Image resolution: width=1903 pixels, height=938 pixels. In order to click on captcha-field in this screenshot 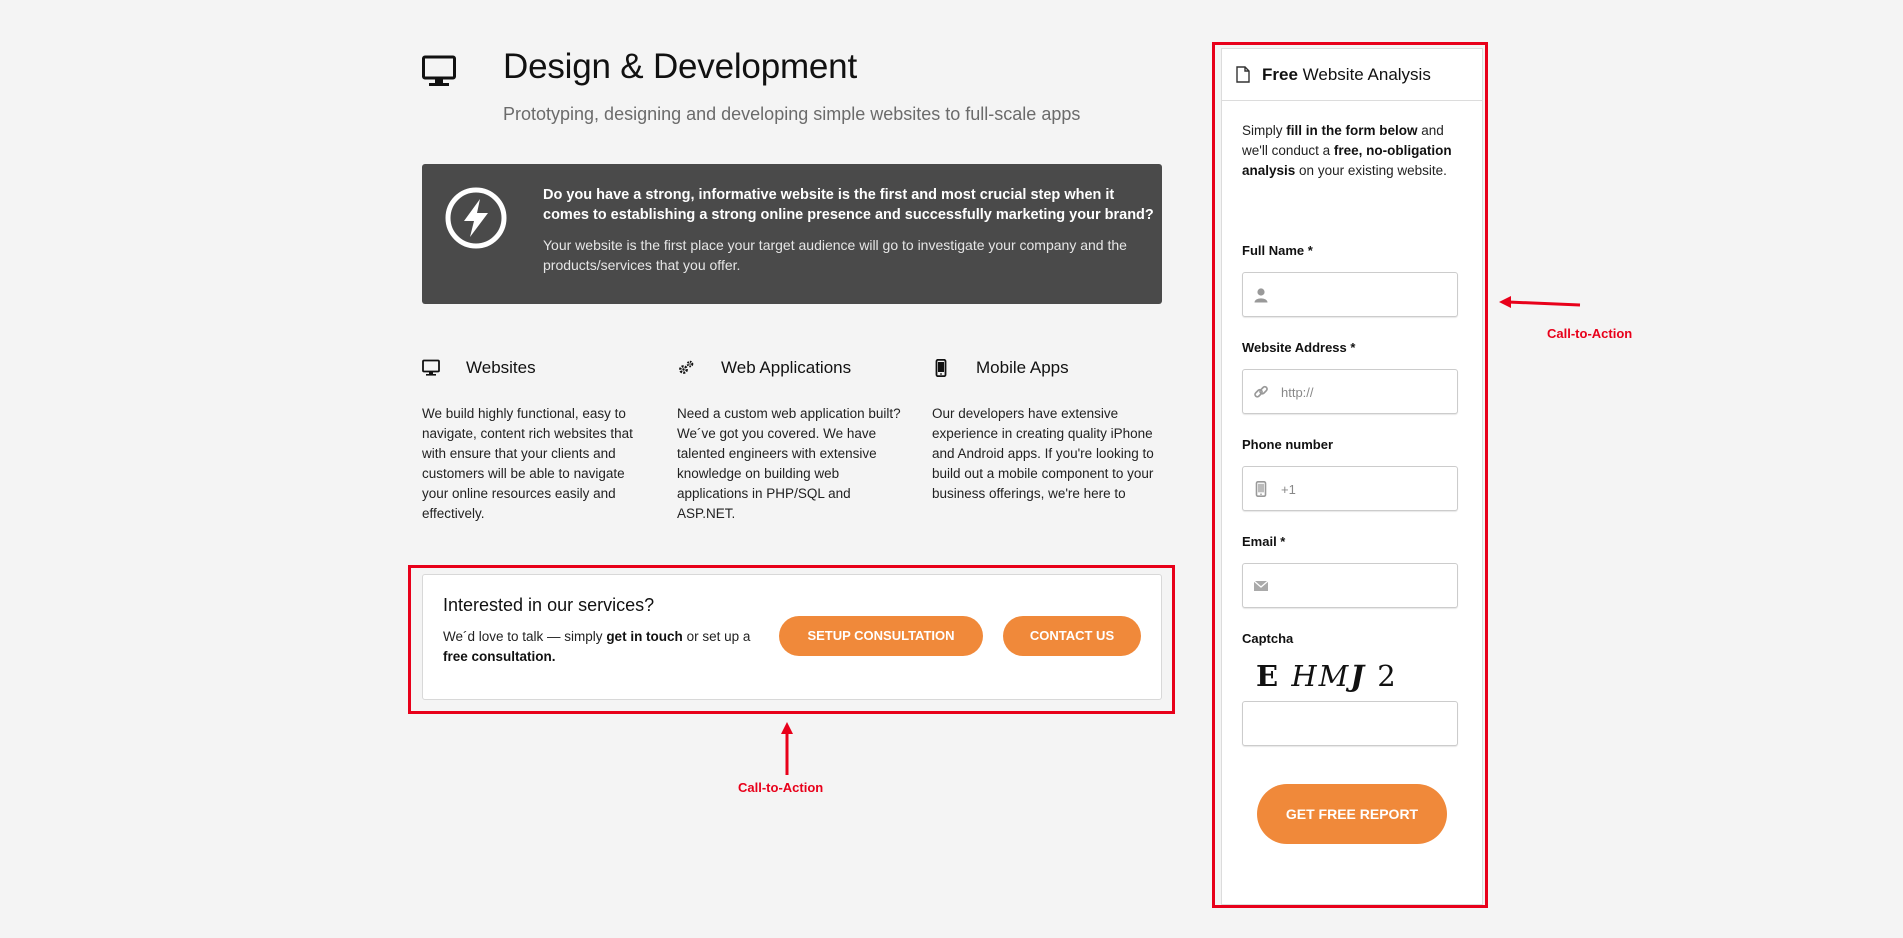, I will do `click(1350, 723)`.